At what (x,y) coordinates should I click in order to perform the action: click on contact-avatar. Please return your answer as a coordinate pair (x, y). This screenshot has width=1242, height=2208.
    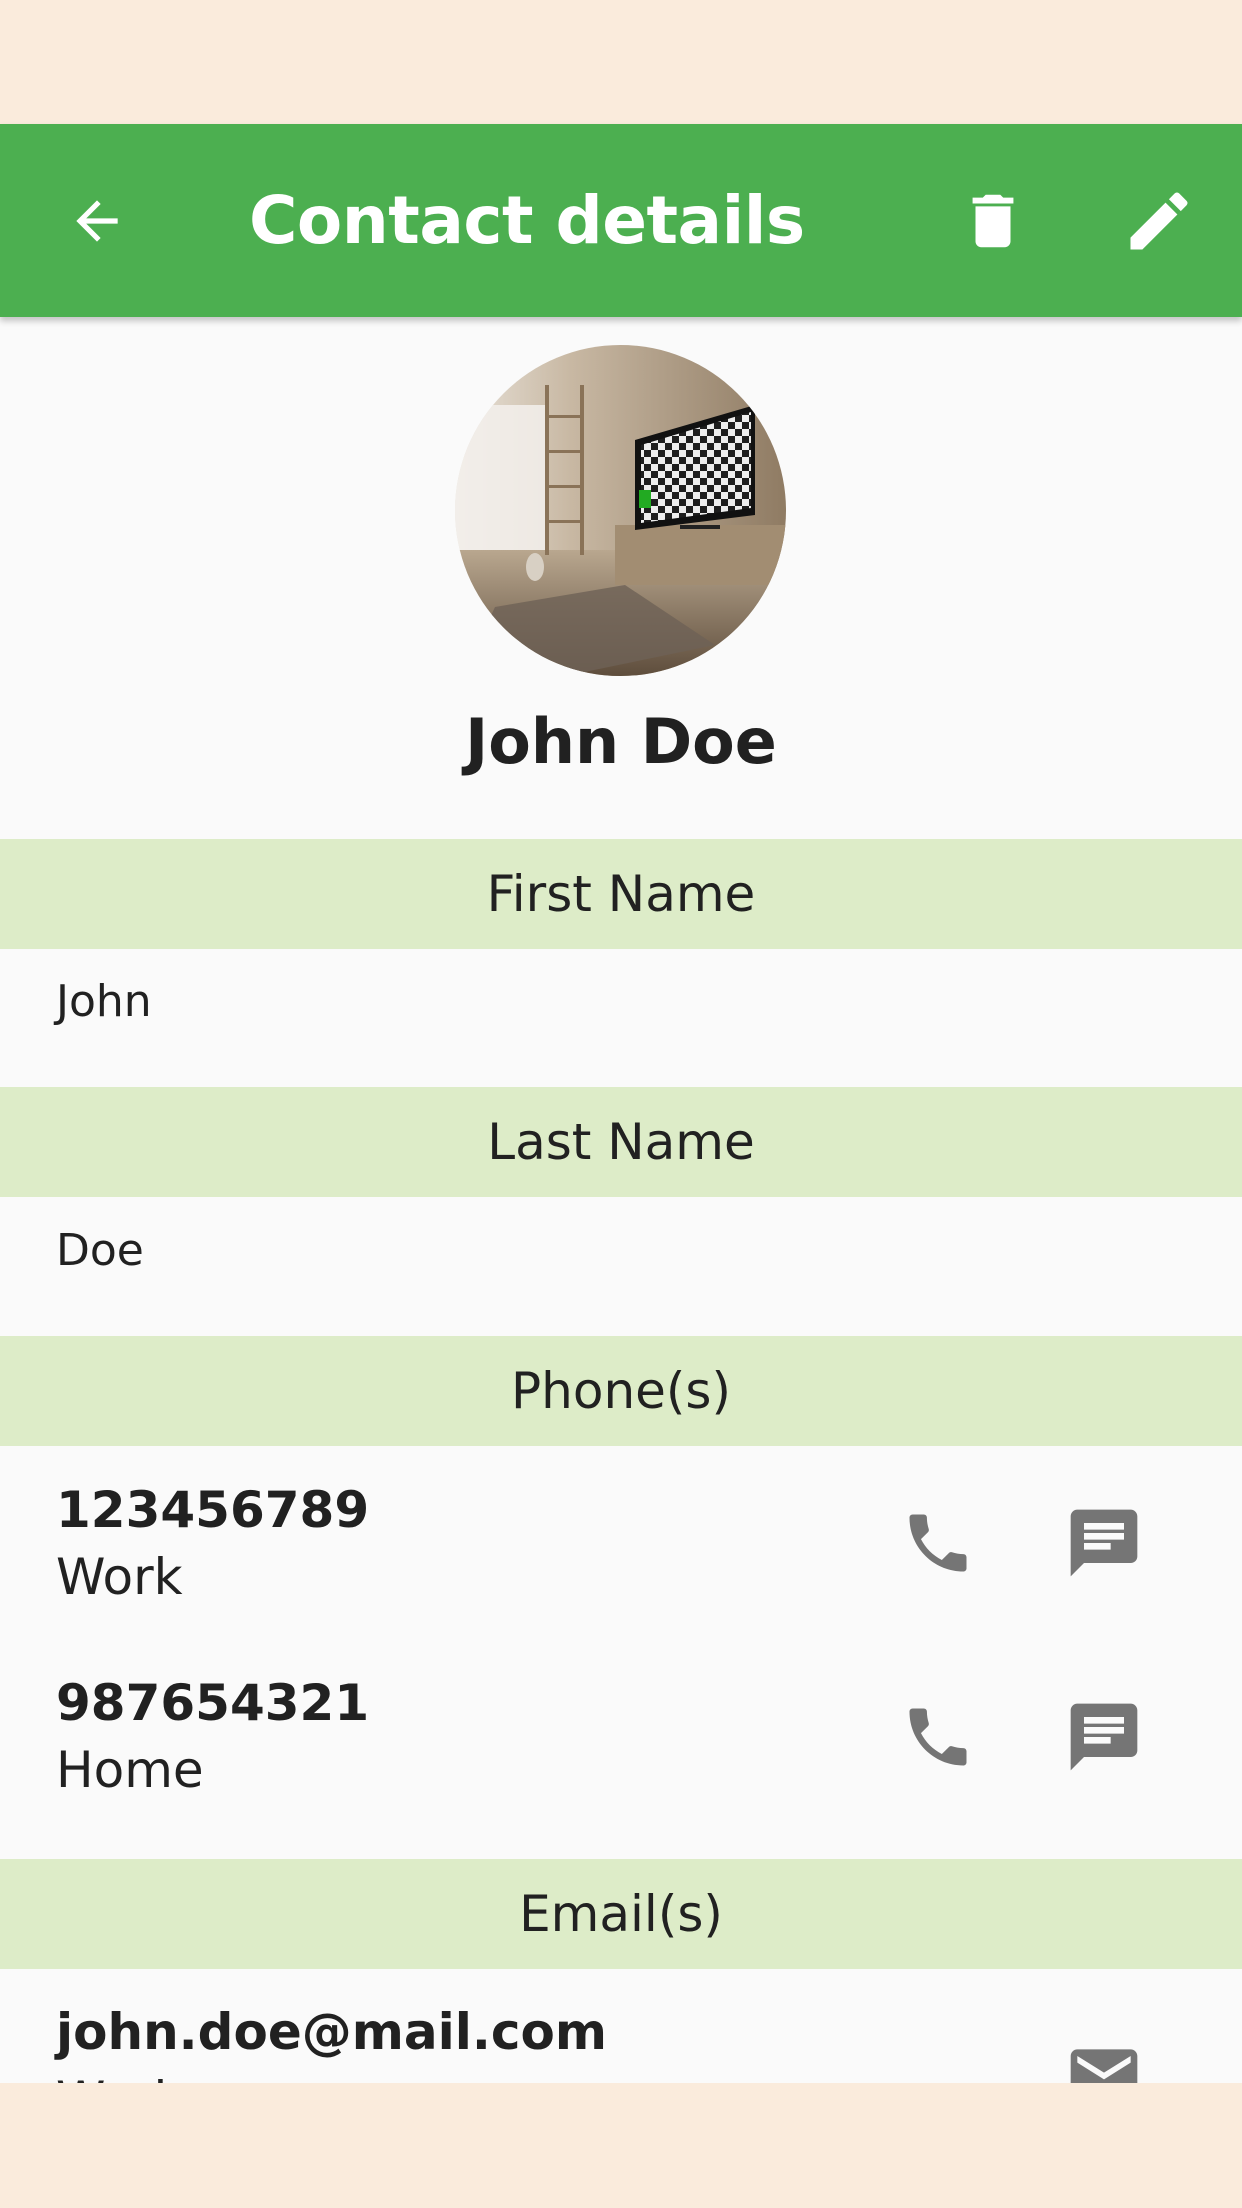
    Looking at the image, I should click on (620, 510).